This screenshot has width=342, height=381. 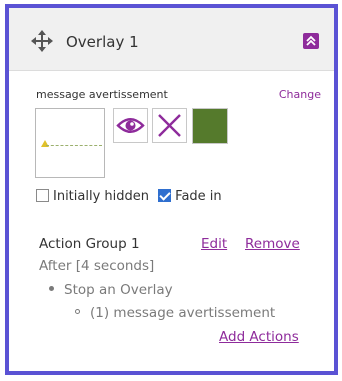 What do you see at coordinates (70, 143) in the screenshot?
I see `media-thumbnail` at bounding box center [70, 143].